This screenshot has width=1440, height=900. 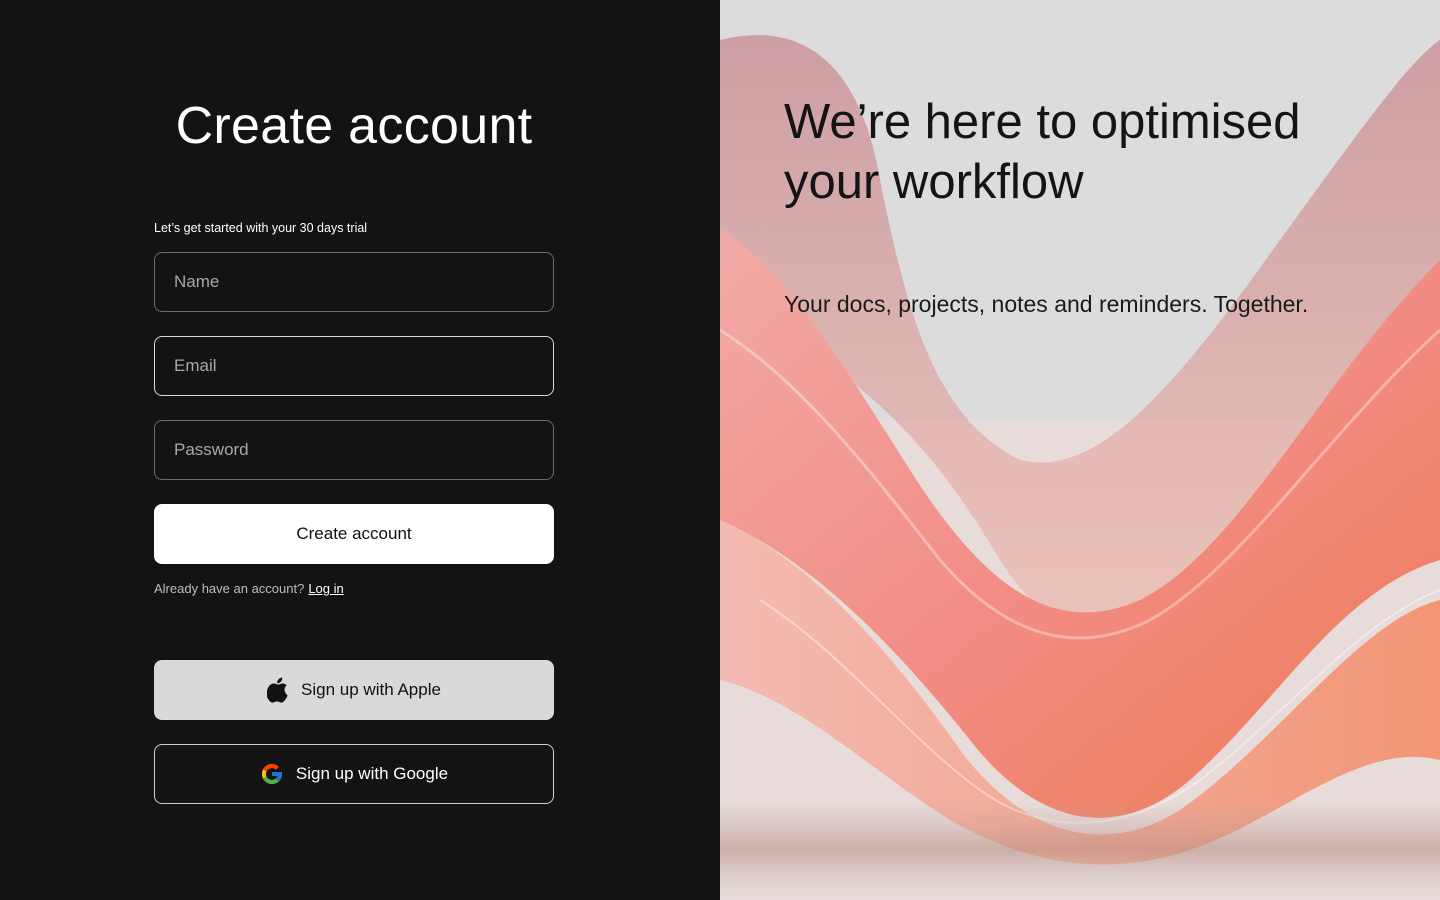 I want to click on page-title: Create account, so click(x=354, y=126).